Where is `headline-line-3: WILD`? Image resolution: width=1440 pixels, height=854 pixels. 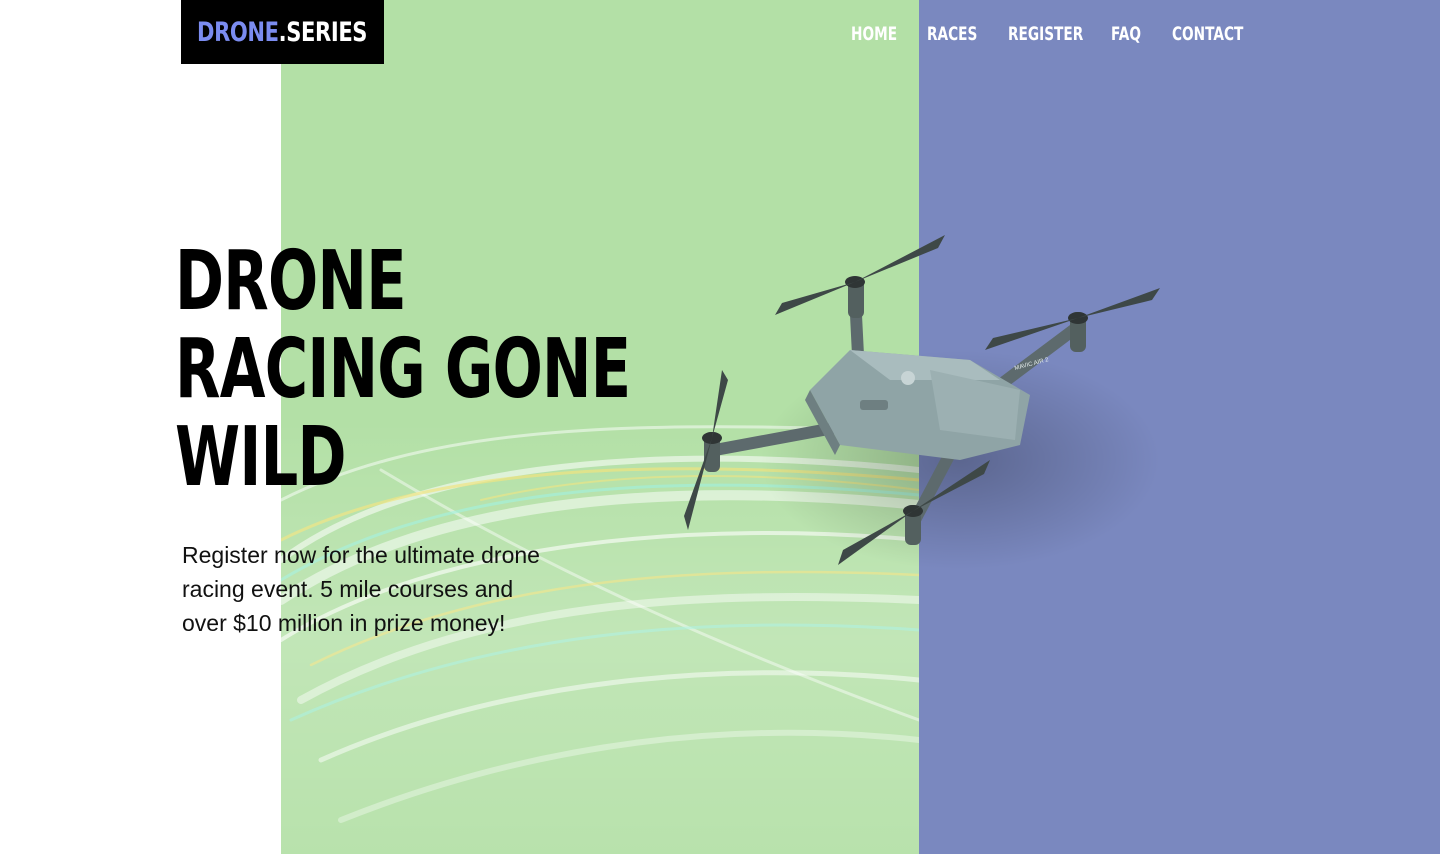
headline-line-3: WILD is located at coordinates (261, 457).